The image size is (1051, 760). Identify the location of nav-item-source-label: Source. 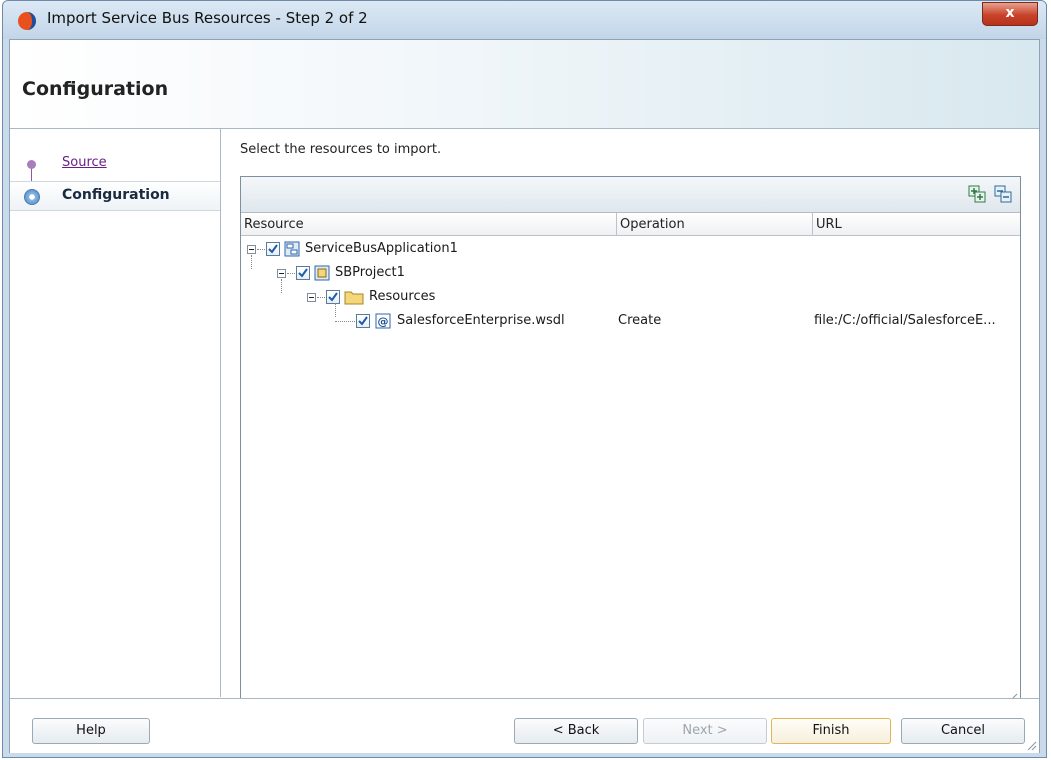
(84, 162).